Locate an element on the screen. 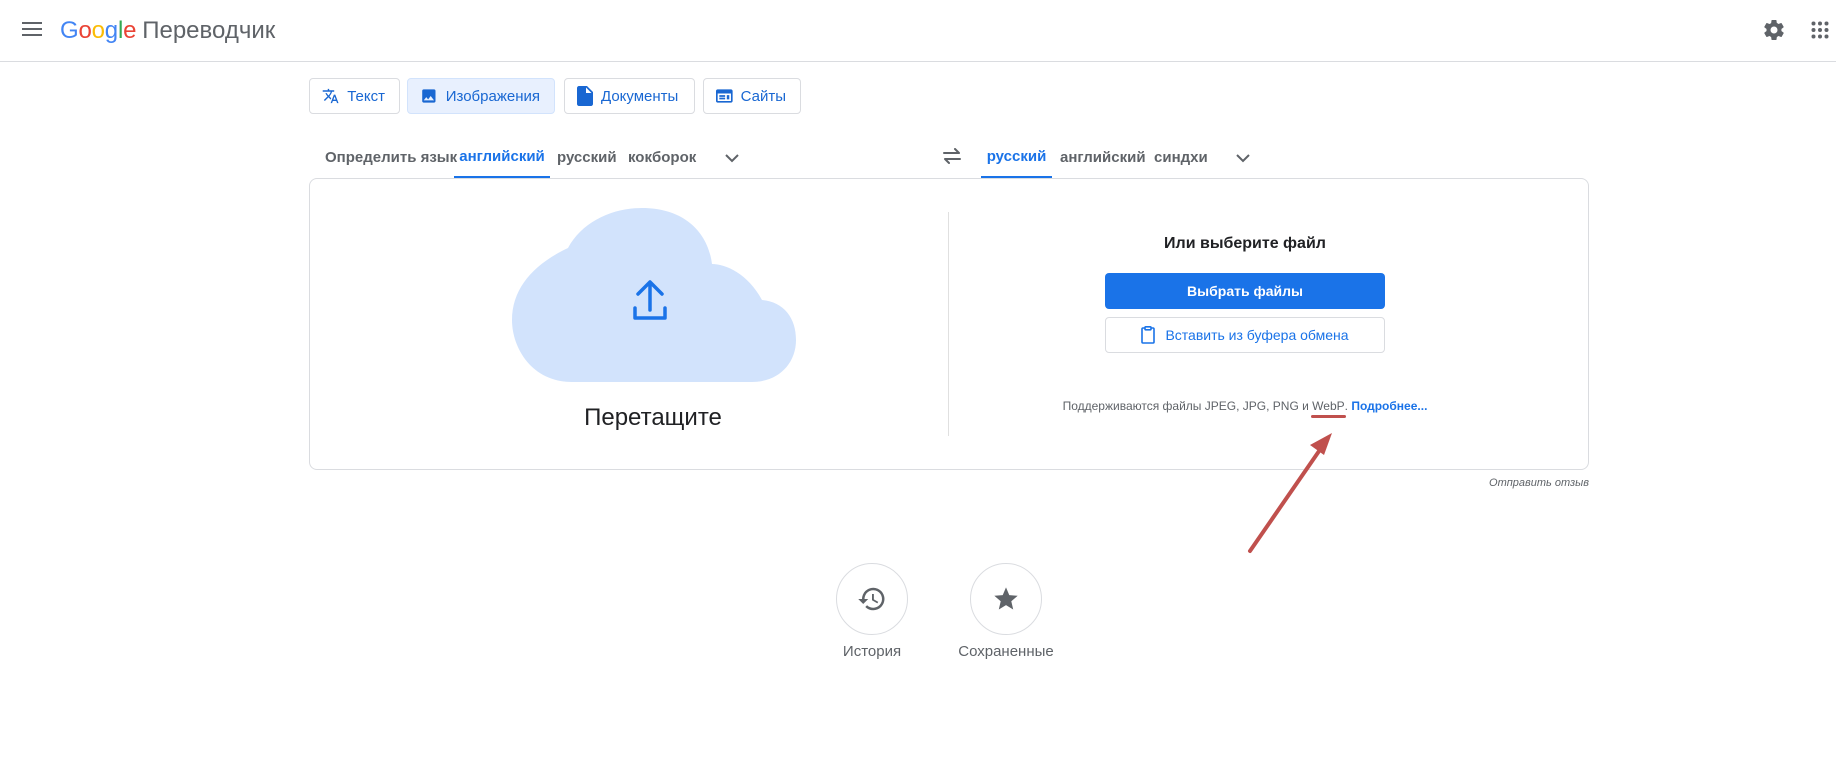  swap-languages-button is located at coordinates (952, 156).